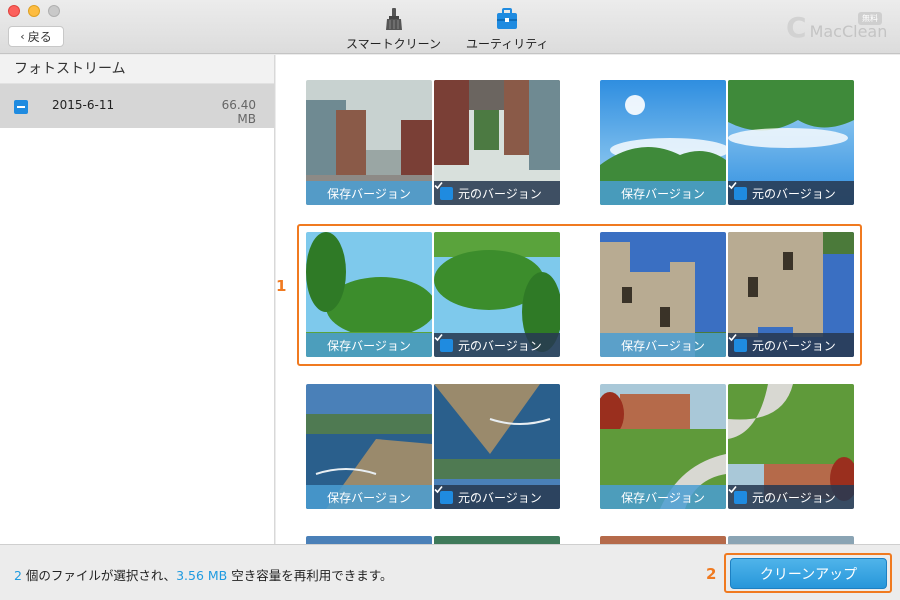 This screenshot has height=600, width=900. Describe the element at coordinates (14, 11) in the screenshot. I see `close-window-button` at that location.